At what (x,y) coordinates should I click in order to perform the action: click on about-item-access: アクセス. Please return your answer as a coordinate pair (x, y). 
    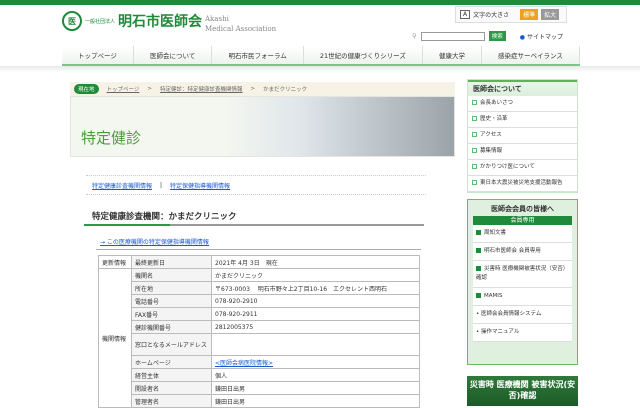
    Looking at the image, I should click on (522, 136).